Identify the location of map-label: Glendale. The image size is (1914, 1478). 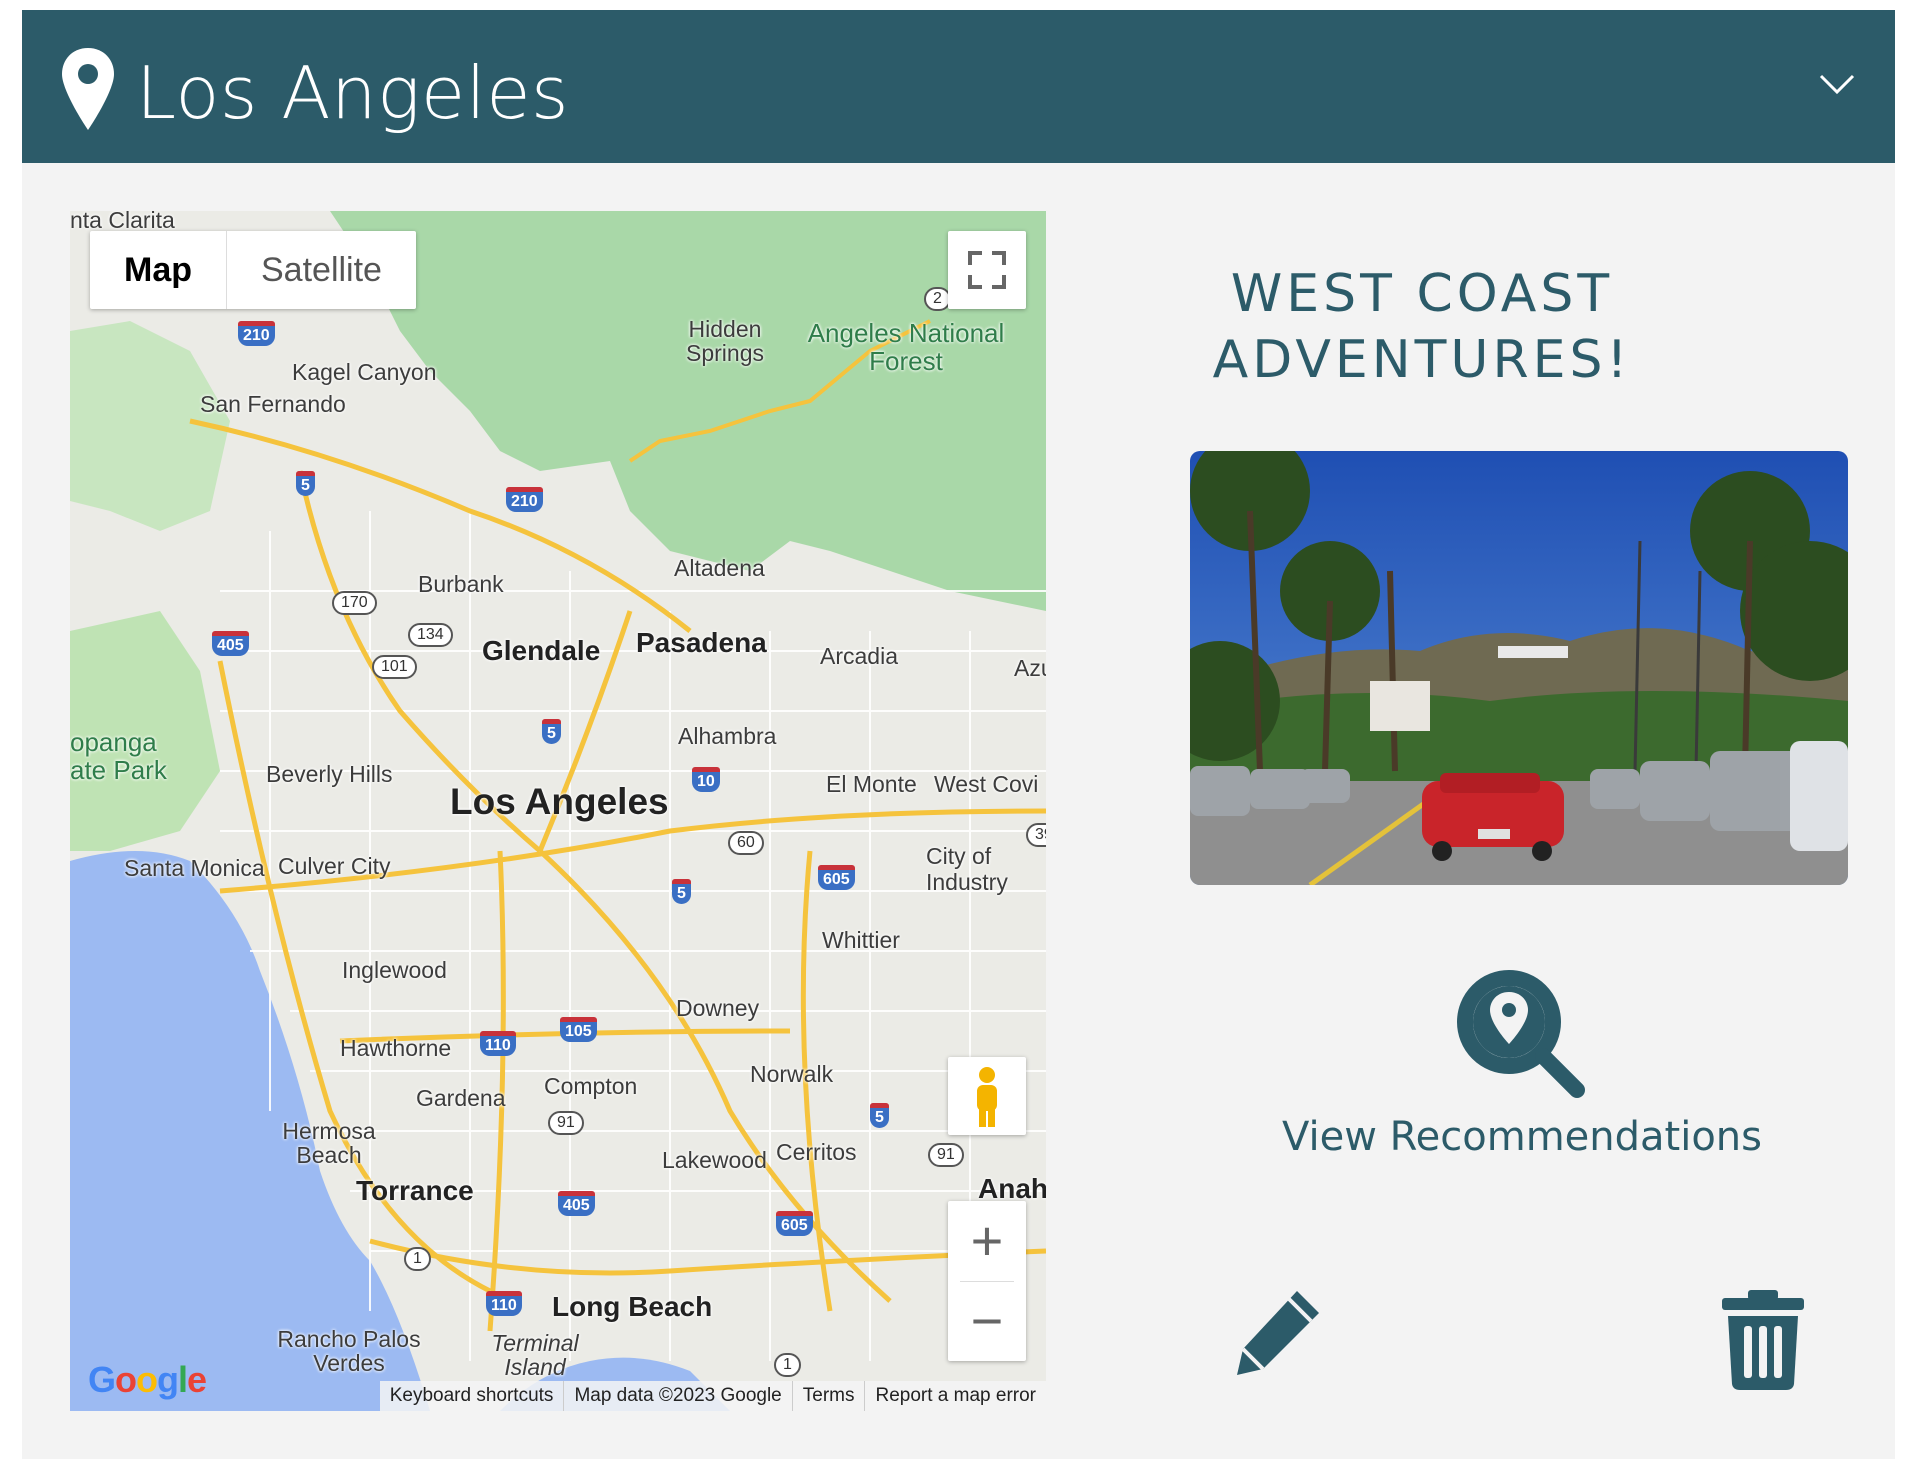
(541, 650).